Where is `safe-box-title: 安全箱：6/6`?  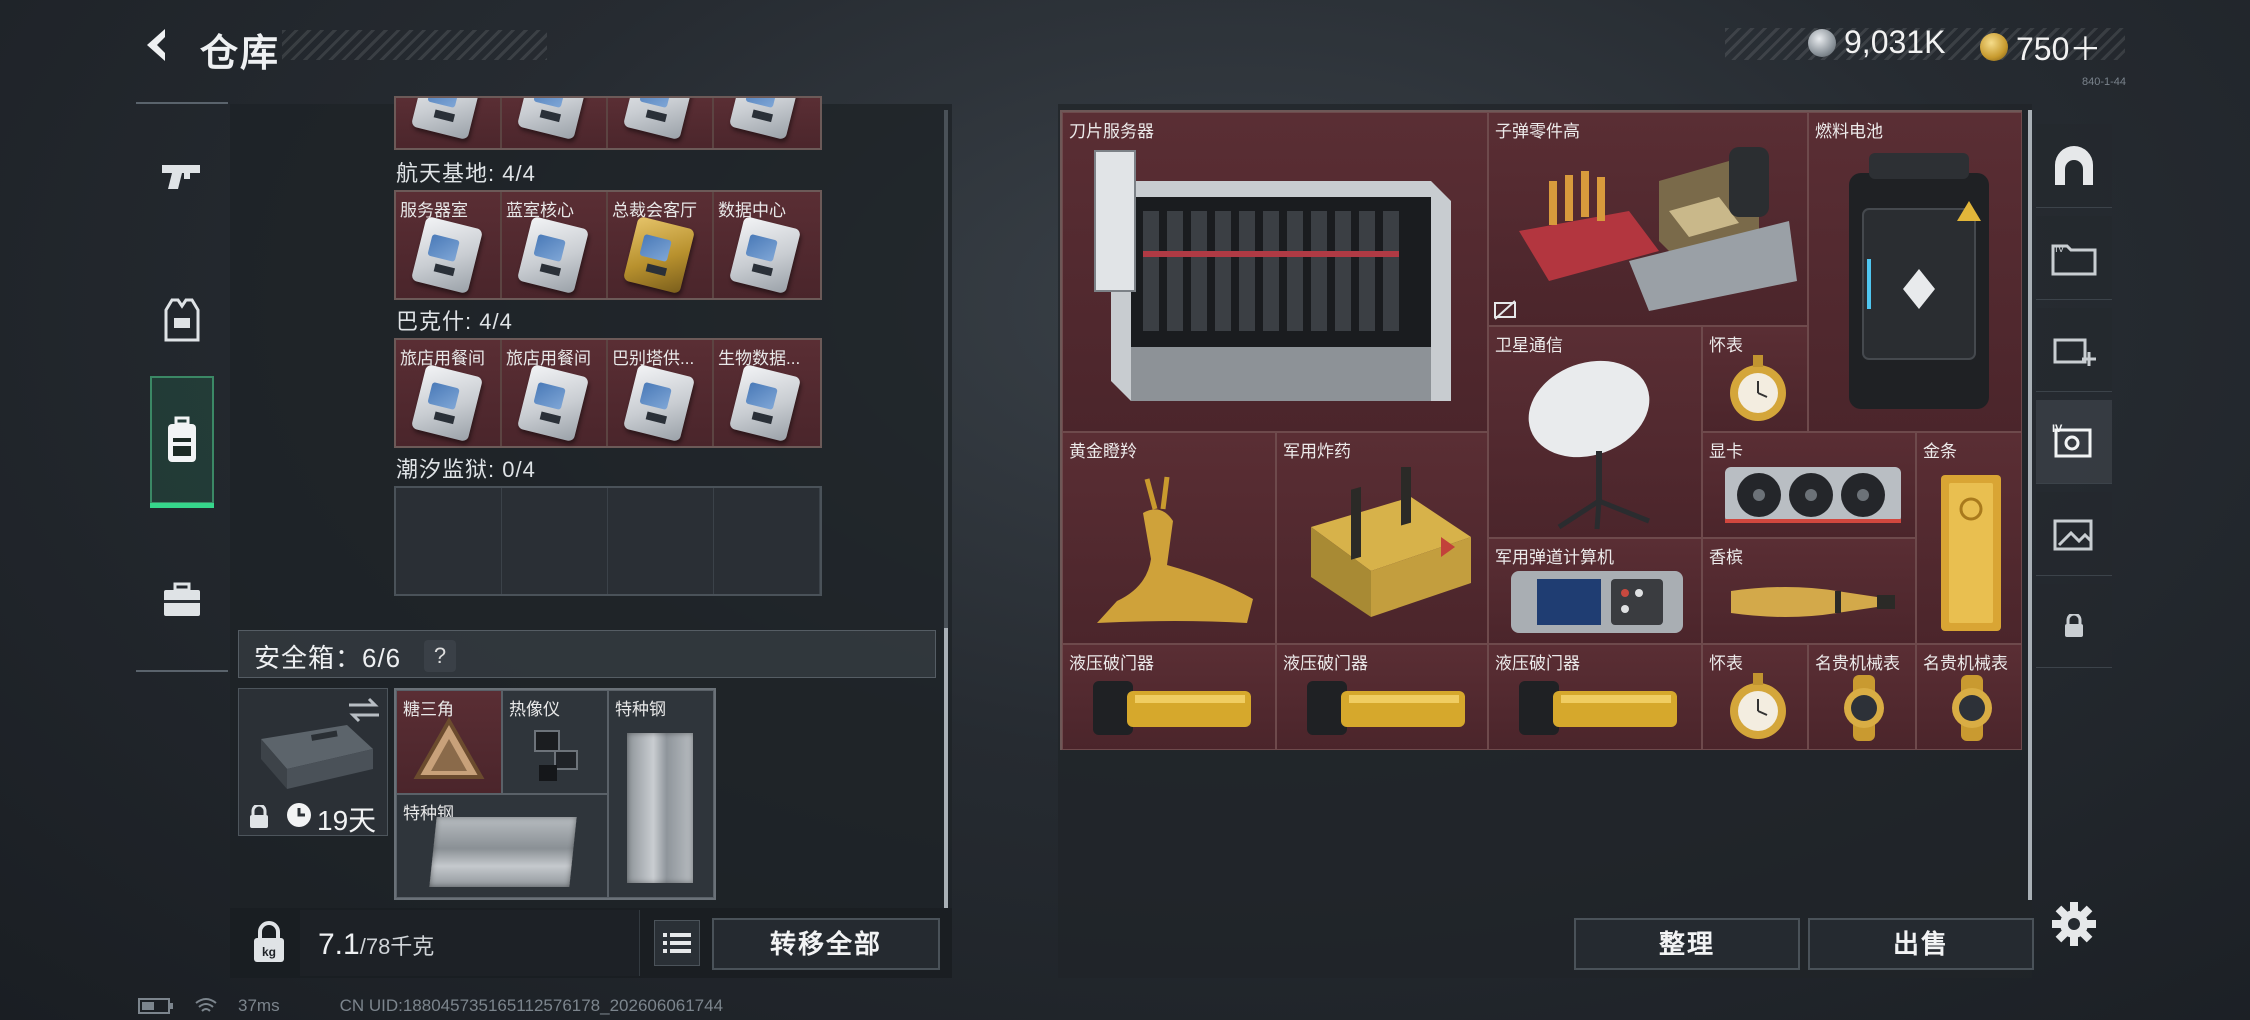
safe-box-title: 安全箱：6/6 is located at coordinates (328, 658).